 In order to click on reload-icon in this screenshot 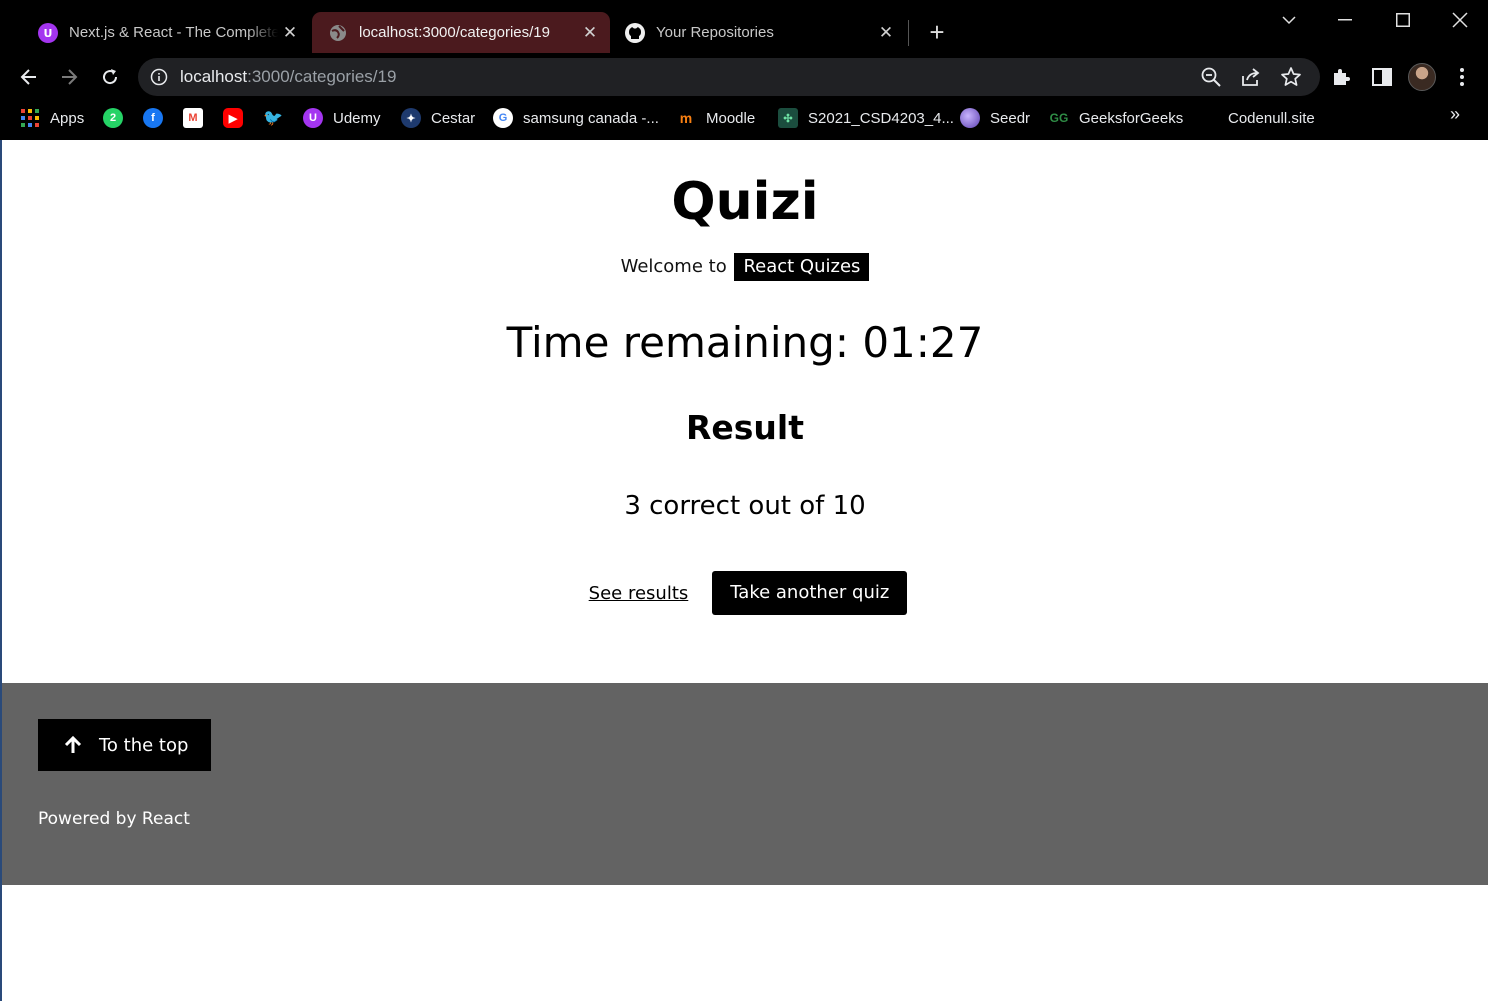, I will do `click(110, 77)`.